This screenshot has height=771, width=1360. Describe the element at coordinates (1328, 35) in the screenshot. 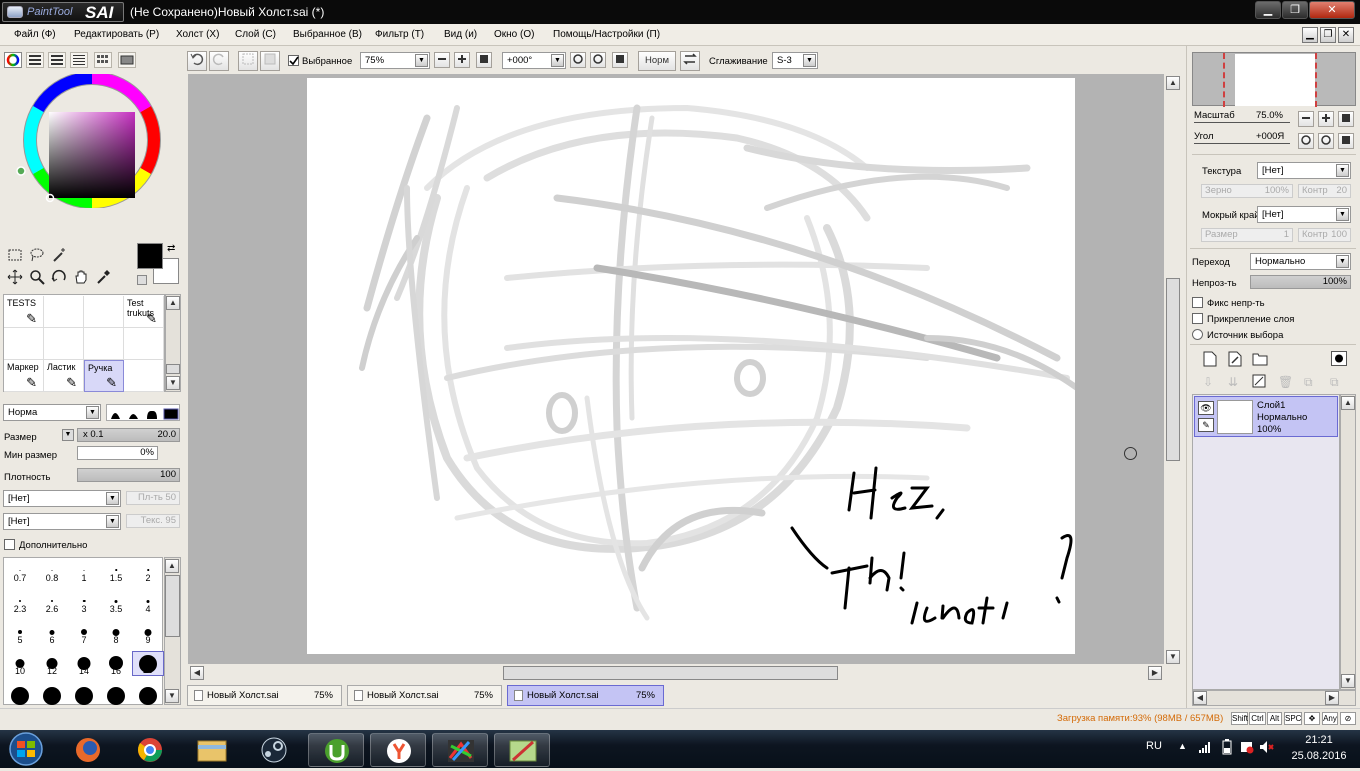

I see `mdi-restore-button: ❐` at that location.